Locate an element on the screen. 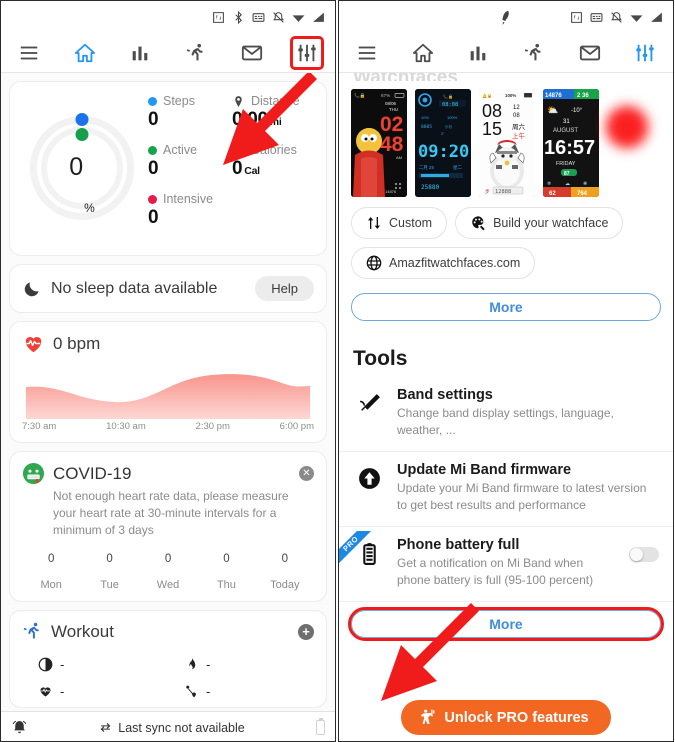 Image resolution: width=675 pixels, height=742 pixels. watchface-thumb-bart: 📞🔒 67% 08/06 THU 02 48 AM 14876 is located at coordinates (379, 143).